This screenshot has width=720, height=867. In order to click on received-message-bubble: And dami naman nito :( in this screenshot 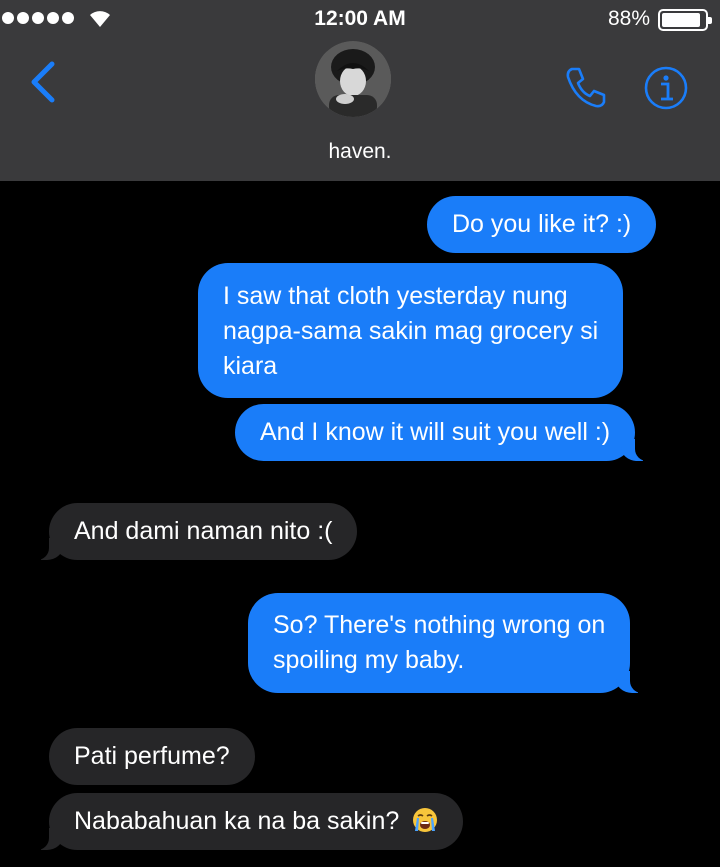, I will do `click(192, 531)`.